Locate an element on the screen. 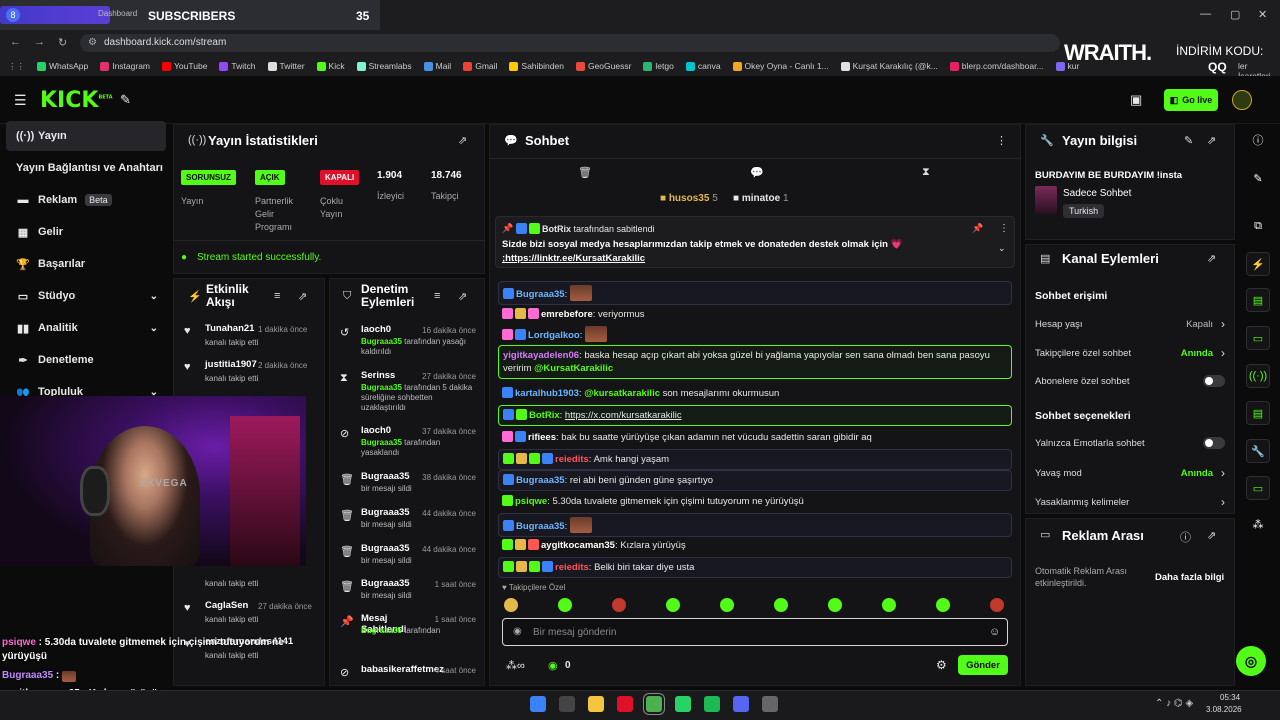 This screenshot has height=720, width=1280. sidebar-item-0: ((·)) Yayın is located at coordinates (86, 136).